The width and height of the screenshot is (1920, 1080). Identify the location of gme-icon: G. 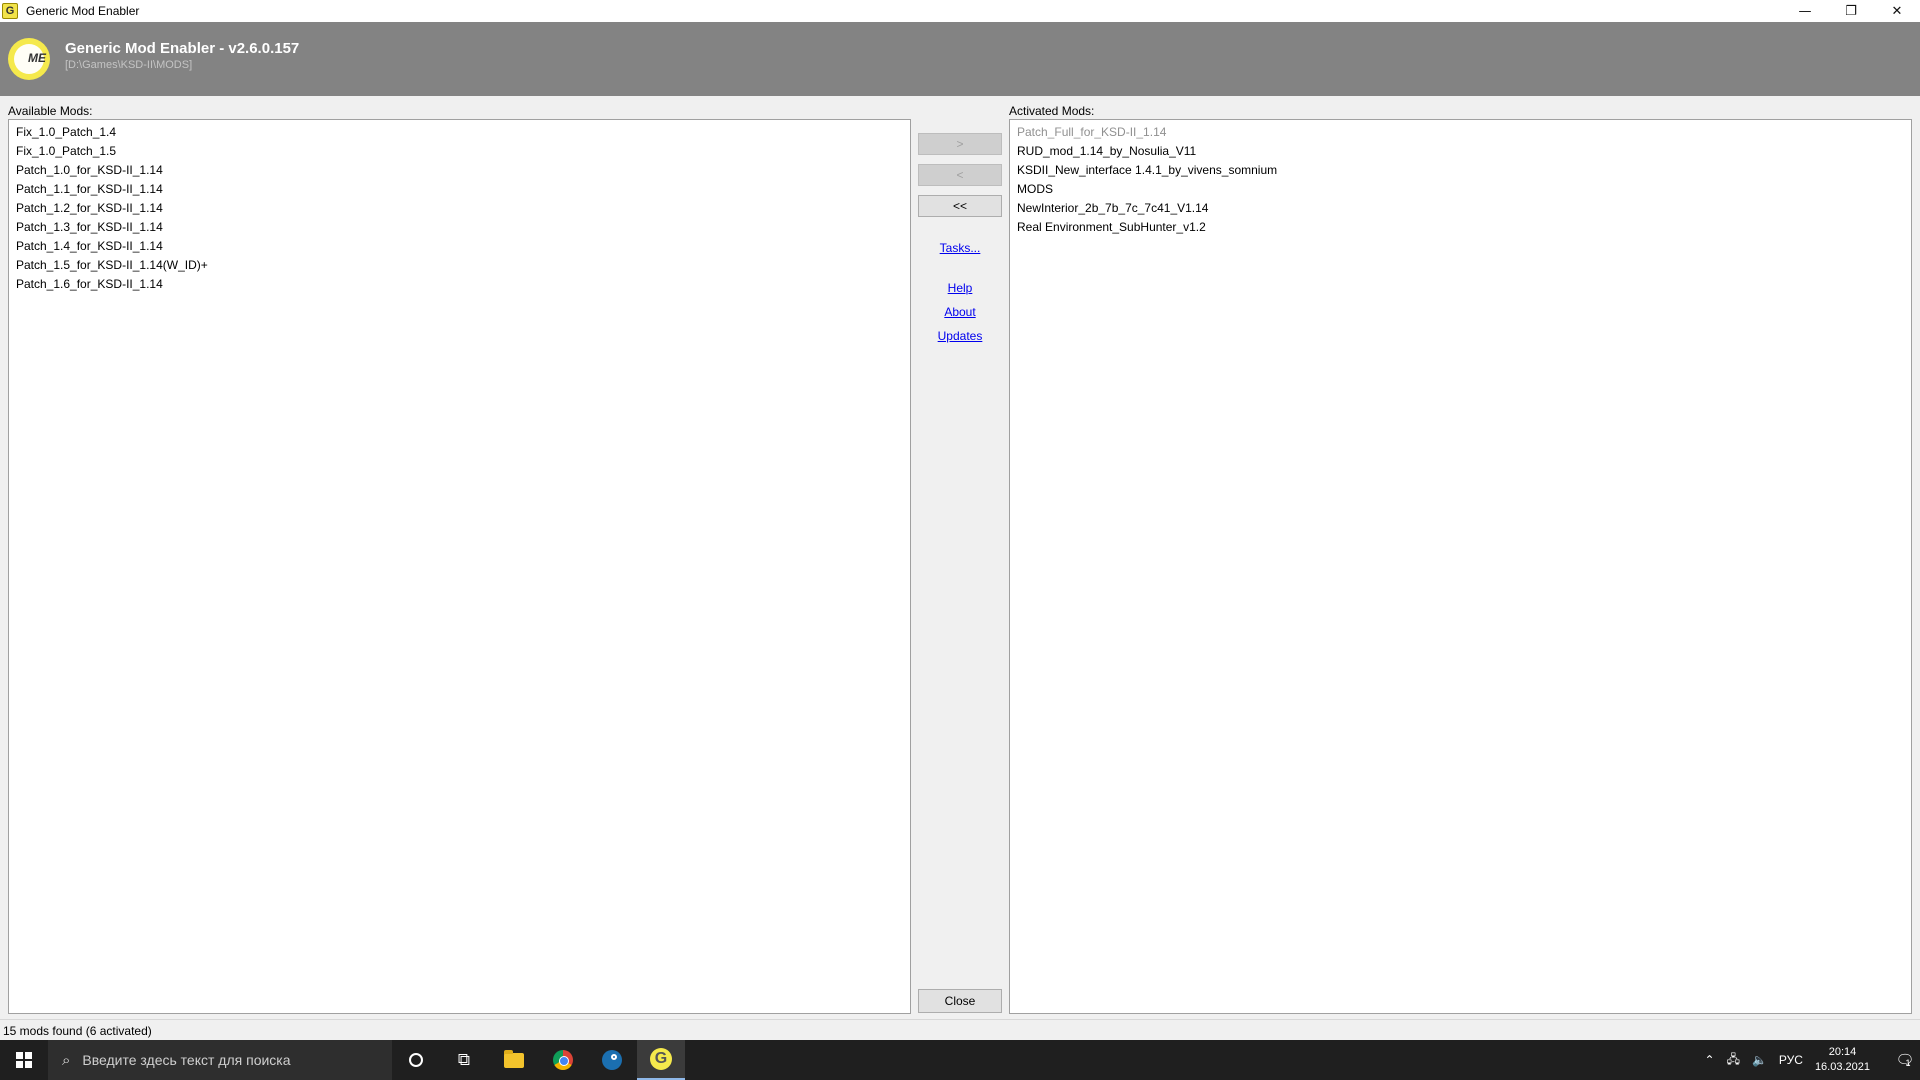
(661, 1059).